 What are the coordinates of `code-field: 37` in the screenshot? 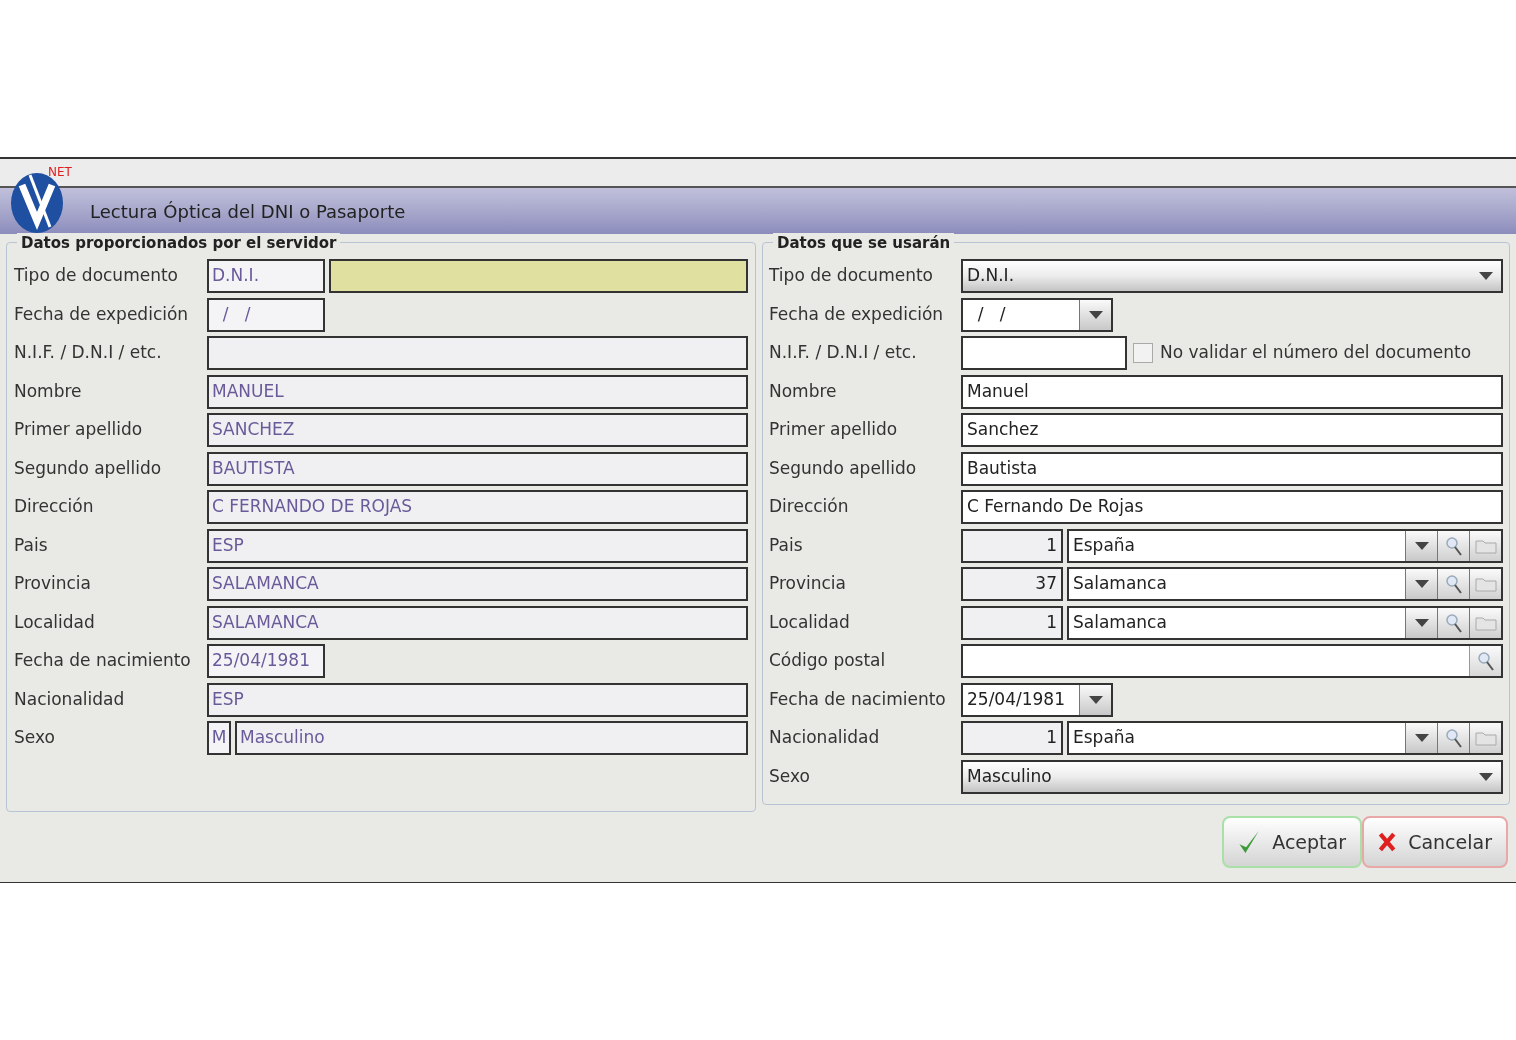 It's located at (1012, 584).